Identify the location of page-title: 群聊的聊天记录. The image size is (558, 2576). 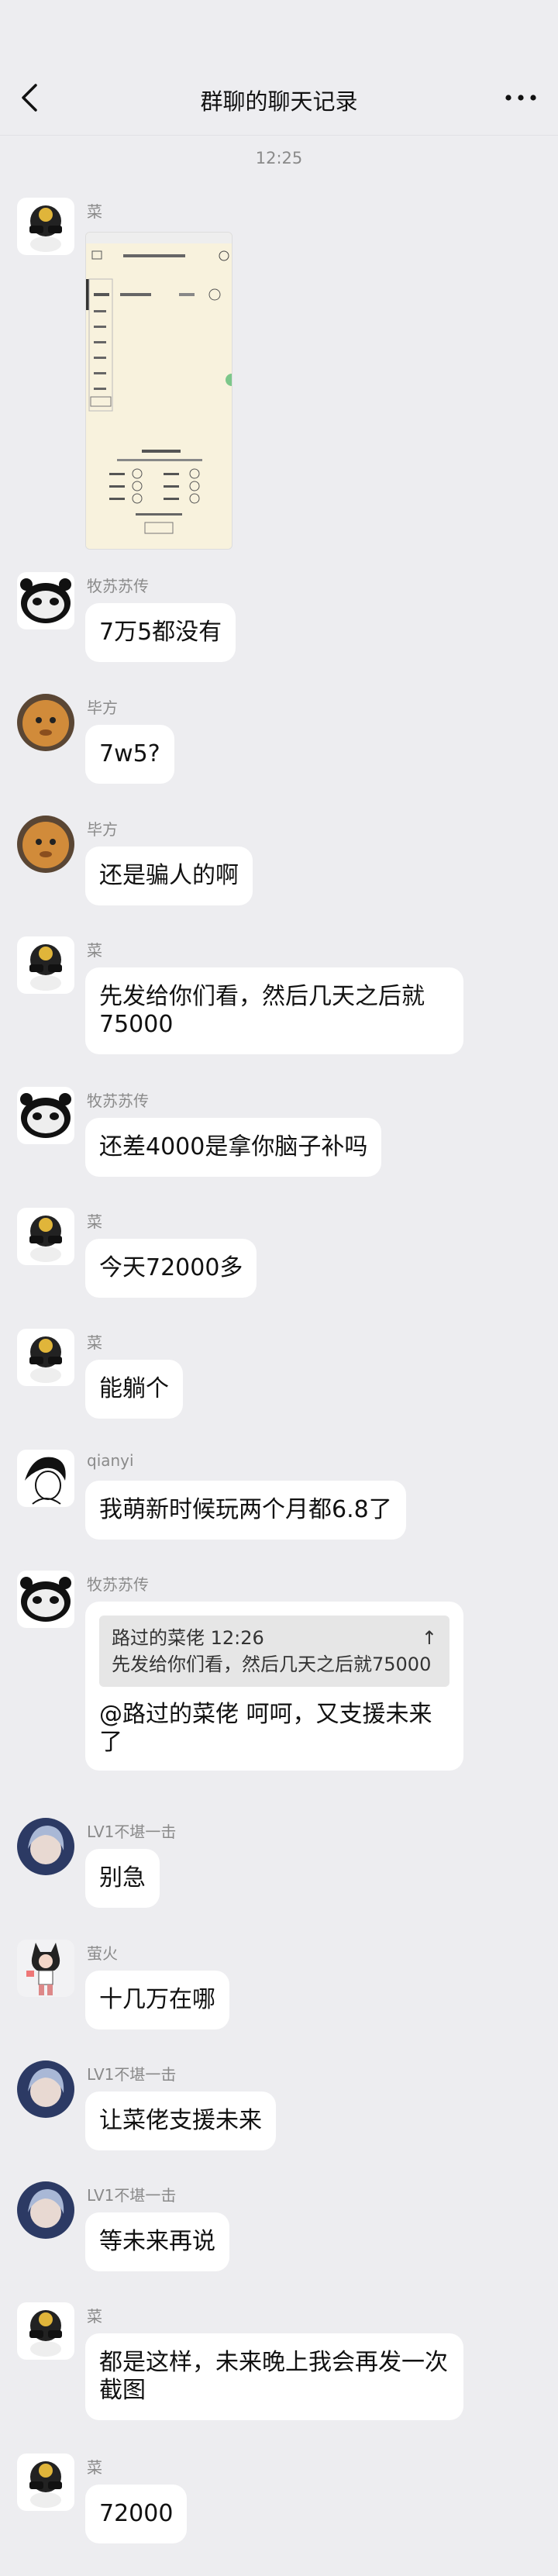
(279, 101).